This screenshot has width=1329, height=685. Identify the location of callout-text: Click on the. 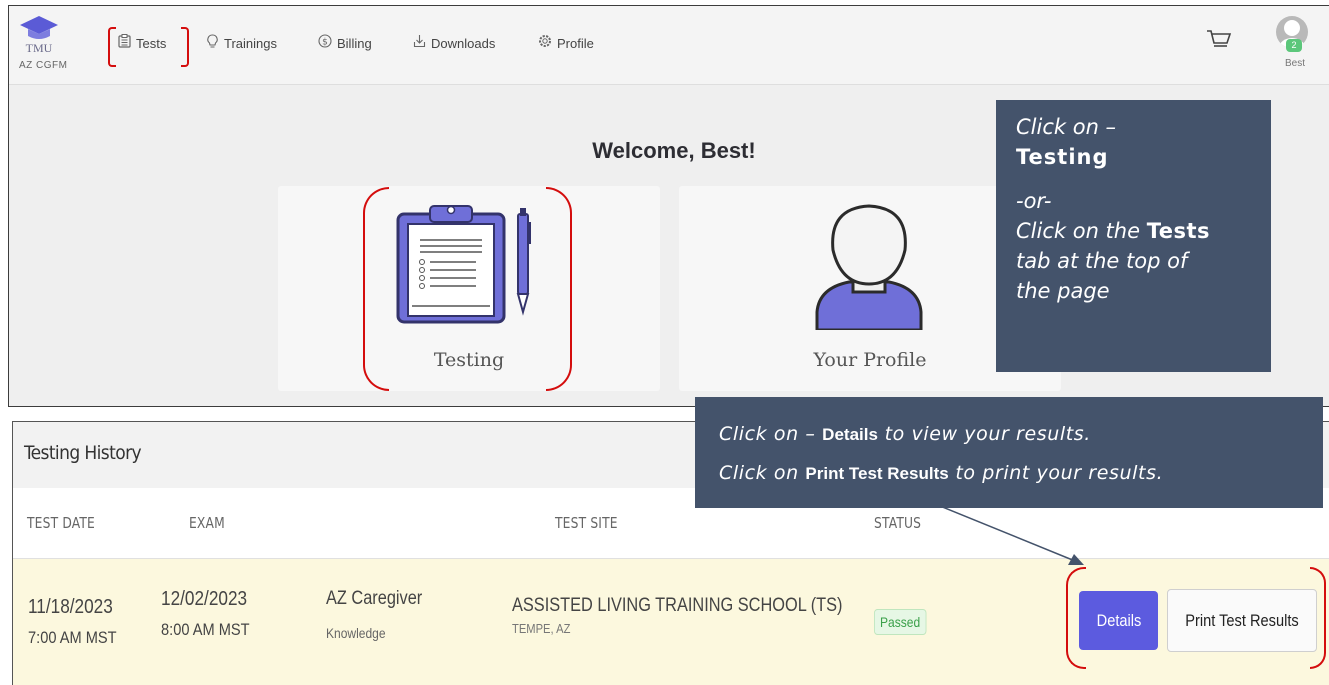
(1078, 231).